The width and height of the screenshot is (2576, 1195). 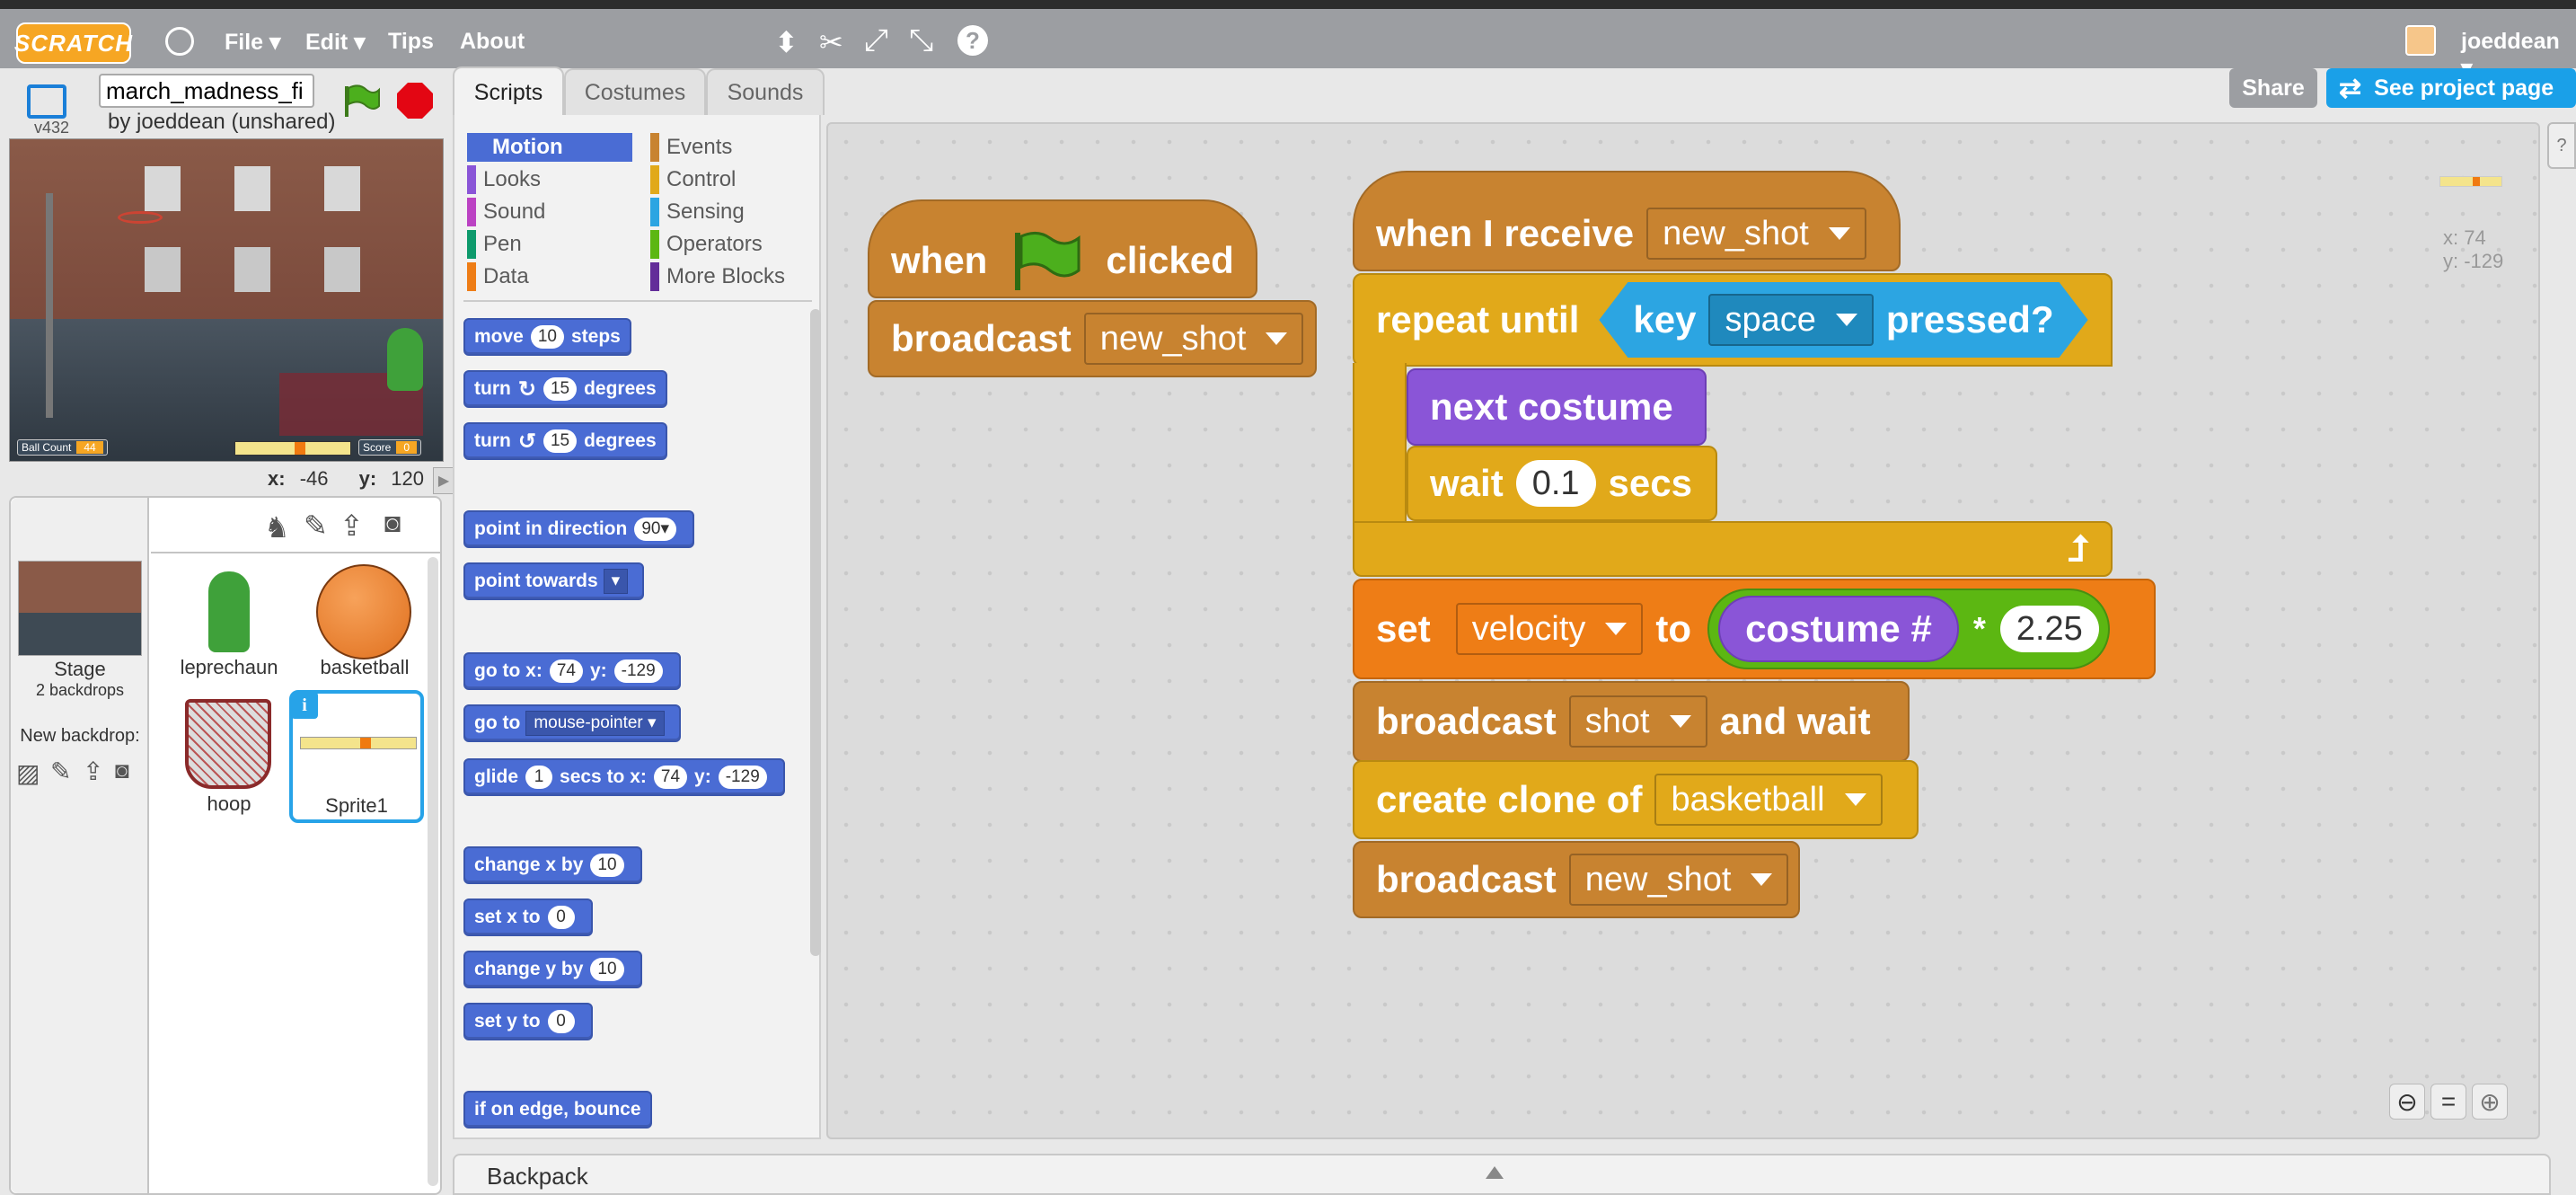 What do you see at coordinates (2049, 629) in the screenshot?
I see `multiplier-input: 2.25` at bounding box center [2049, 629].